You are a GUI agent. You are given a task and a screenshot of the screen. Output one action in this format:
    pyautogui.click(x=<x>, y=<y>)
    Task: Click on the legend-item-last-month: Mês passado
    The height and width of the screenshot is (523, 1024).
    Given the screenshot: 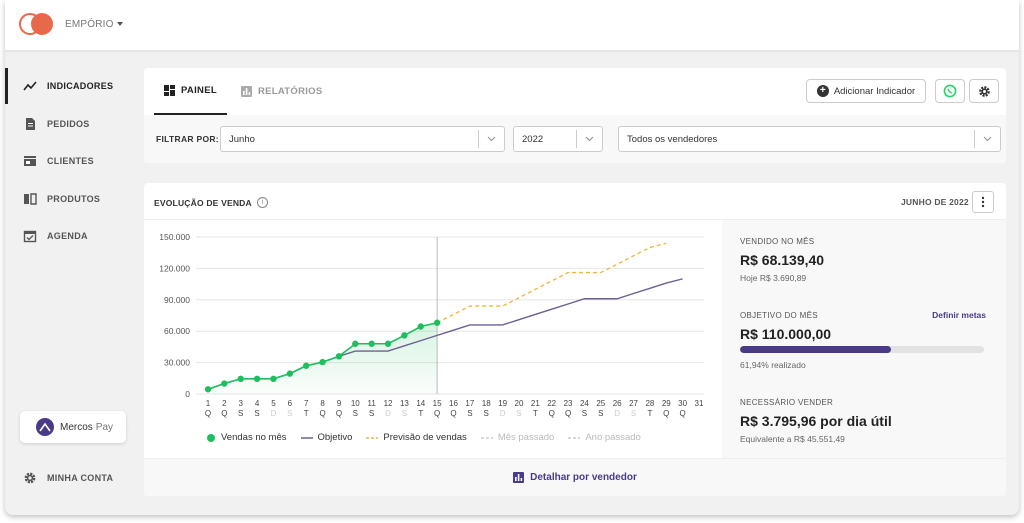 What is the action you would take?
    pyautogui.click(x=517, y=437)
    